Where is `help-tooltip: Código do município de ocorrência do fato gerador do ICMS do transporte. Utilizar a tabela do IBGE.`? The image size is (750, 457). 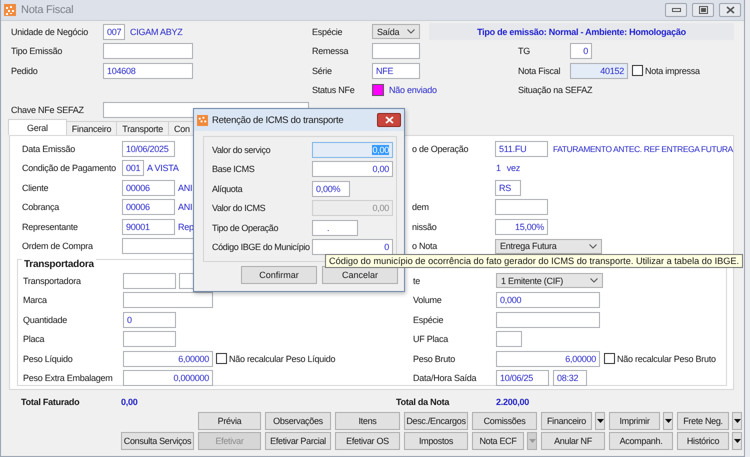 help-tooltip: Código do município de ocorrência do fato gerador do ICMS do transporte. Utilizar a tabela do IBGE. is located at coordinates (534, 261).